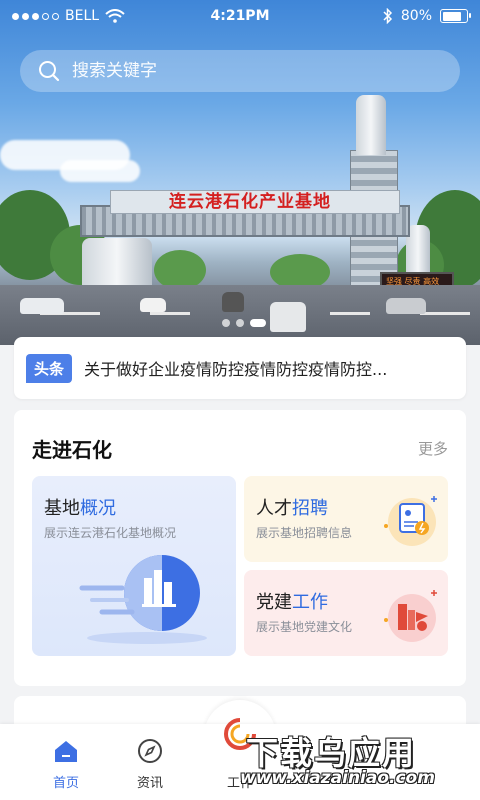 The image size is (480, 800). Describe the element at coordinates (410, 616) in the screenshot. I see `party-flag-icon` at that location.